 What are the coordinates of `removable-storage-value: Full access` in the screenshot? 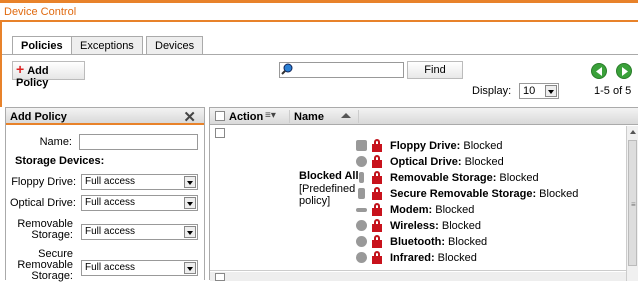 It's located at (110, 231).